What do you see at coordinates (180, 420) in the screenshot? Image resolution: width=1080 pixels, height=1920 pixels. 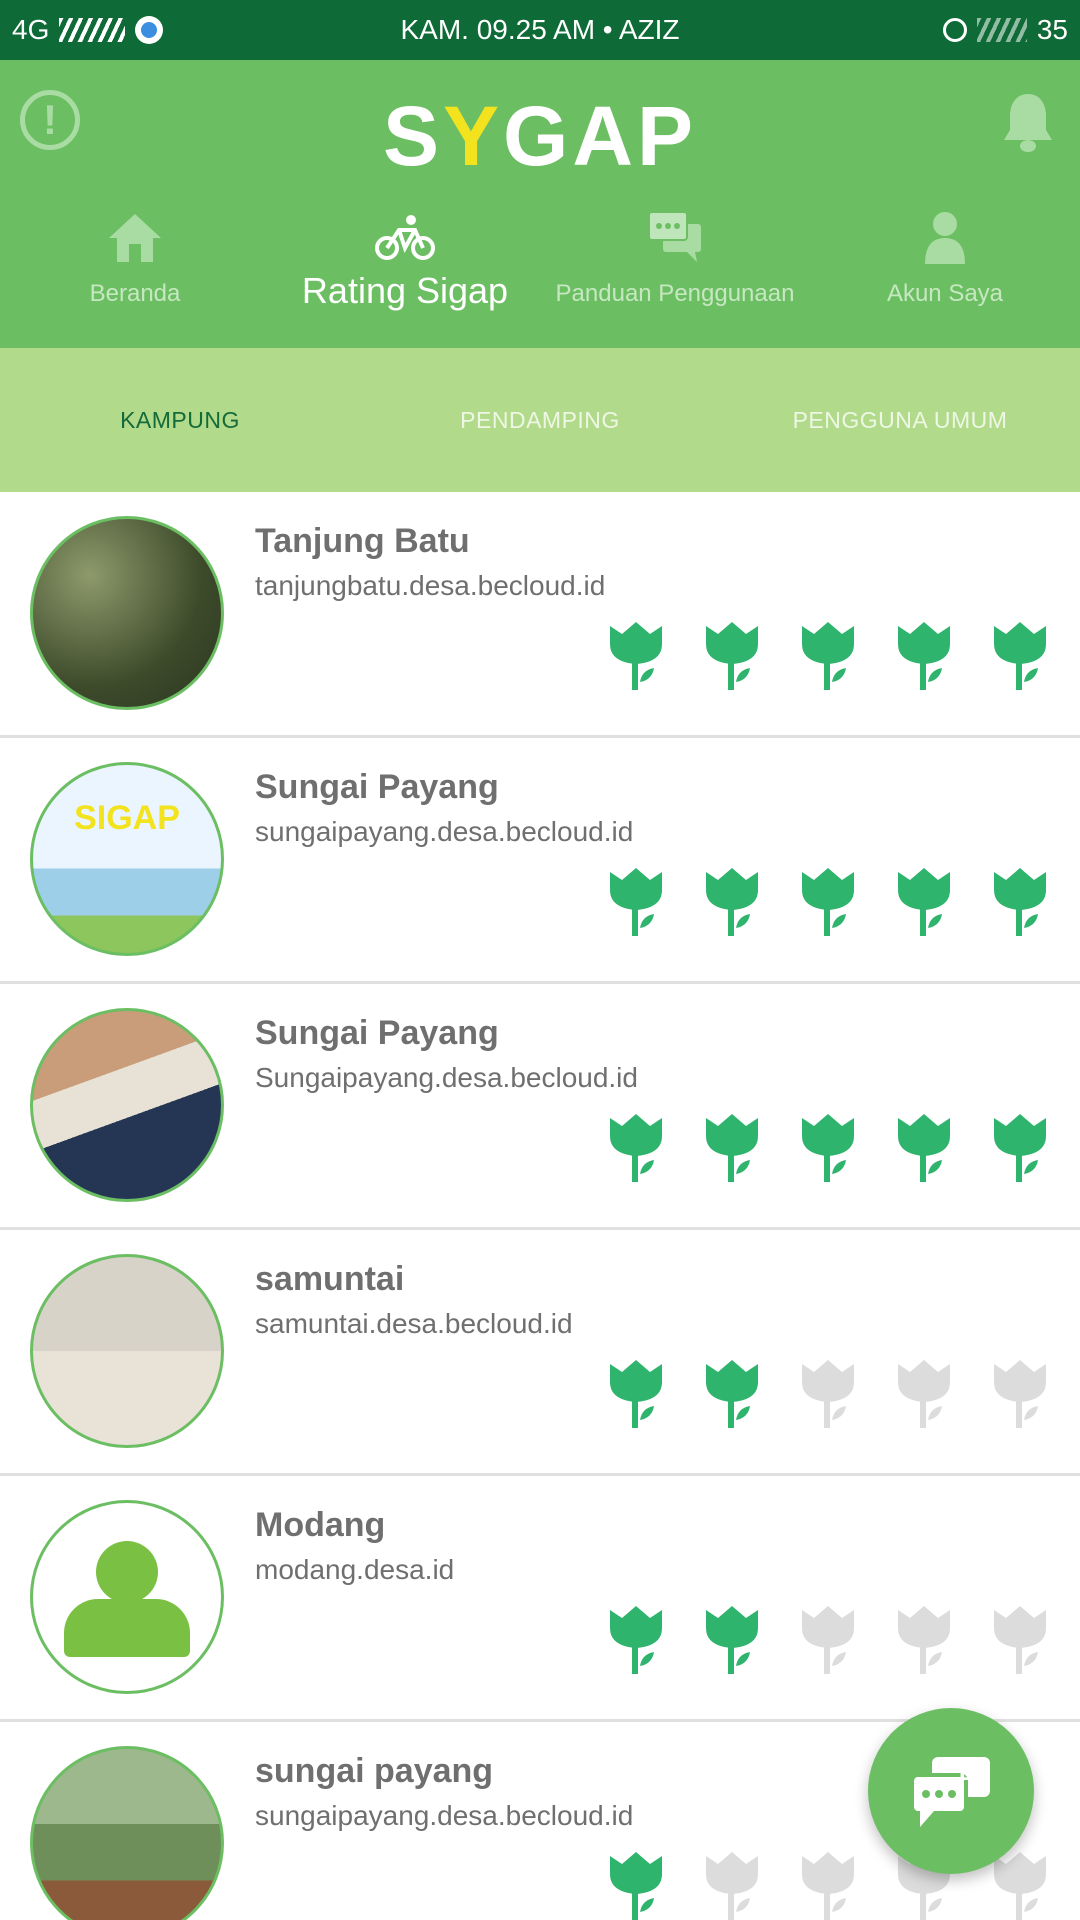 I see `tab-kampung: KAMPUNG` at bounding box center [180, 420].